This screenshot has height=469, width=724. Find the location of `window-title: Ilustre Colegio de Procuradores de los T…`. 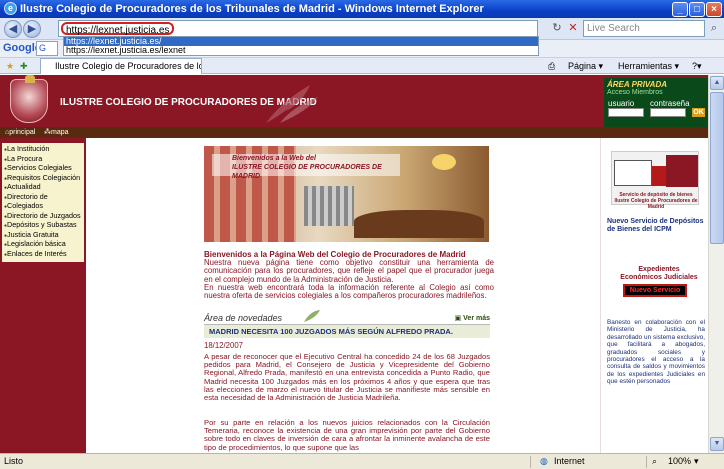

window-title: Ilustre Colegio de Procuradores de los T… is located at coordinates (252, 9).